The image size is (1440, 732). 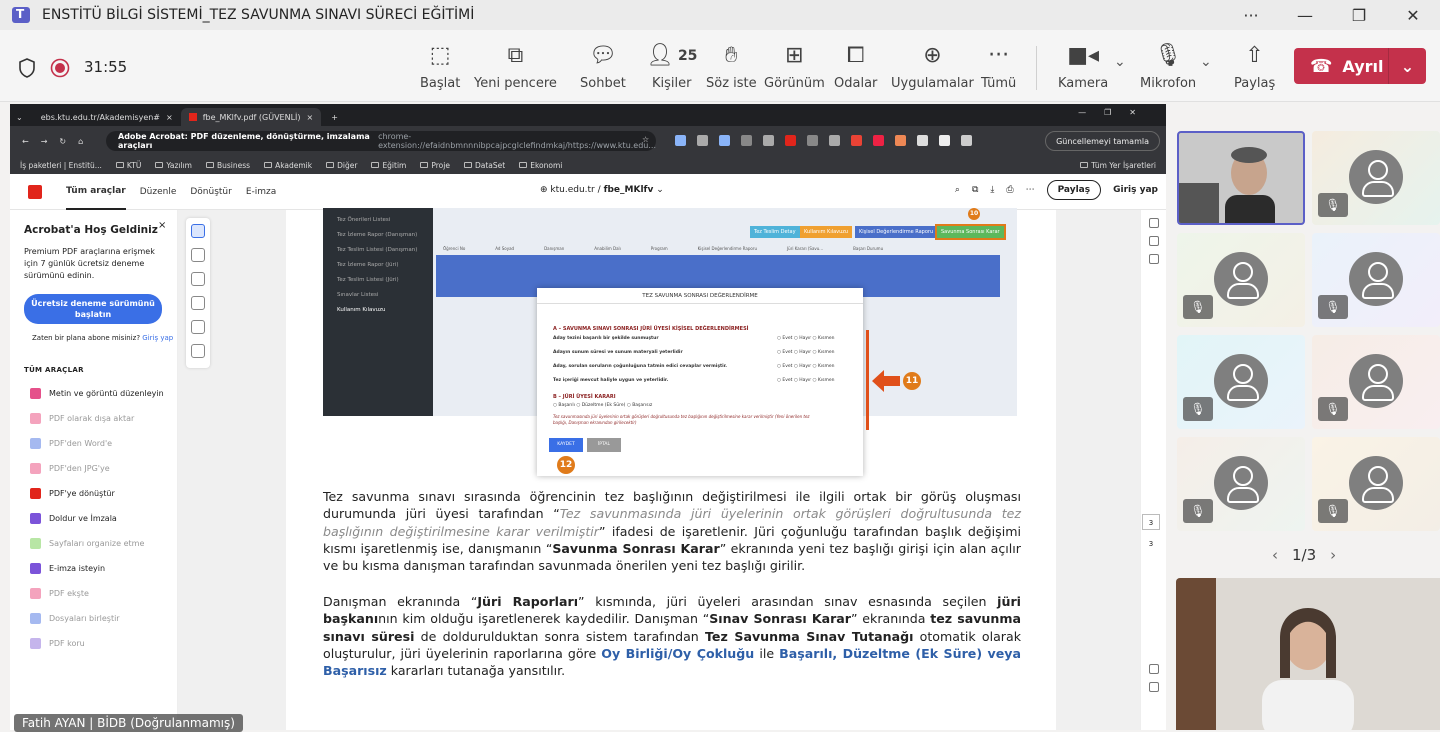 What do you see at coordinates (515, 66) in the screenshot?
I see `new-window-button: ⧉ Yeni pencere` at bounding box center [515, 66].